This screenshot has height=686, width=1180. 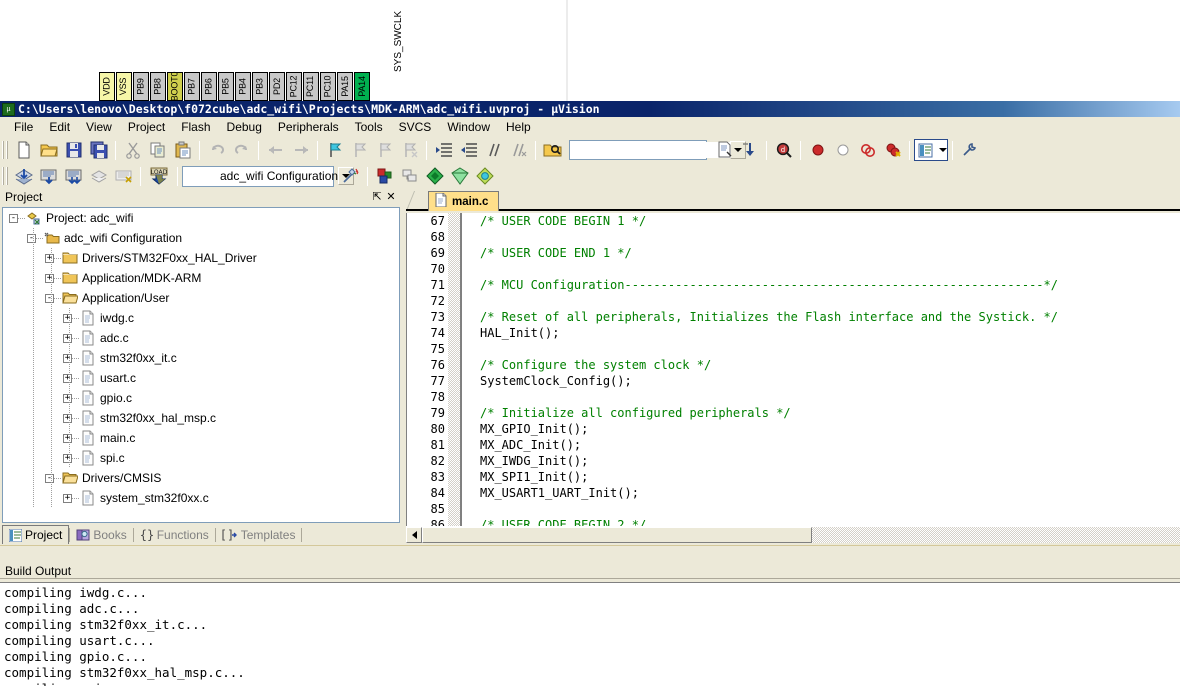 What do you see at coordinates (384, 176) in the screenshot?
I see `manage-project-items-icon` at bounding box center [384, 176].